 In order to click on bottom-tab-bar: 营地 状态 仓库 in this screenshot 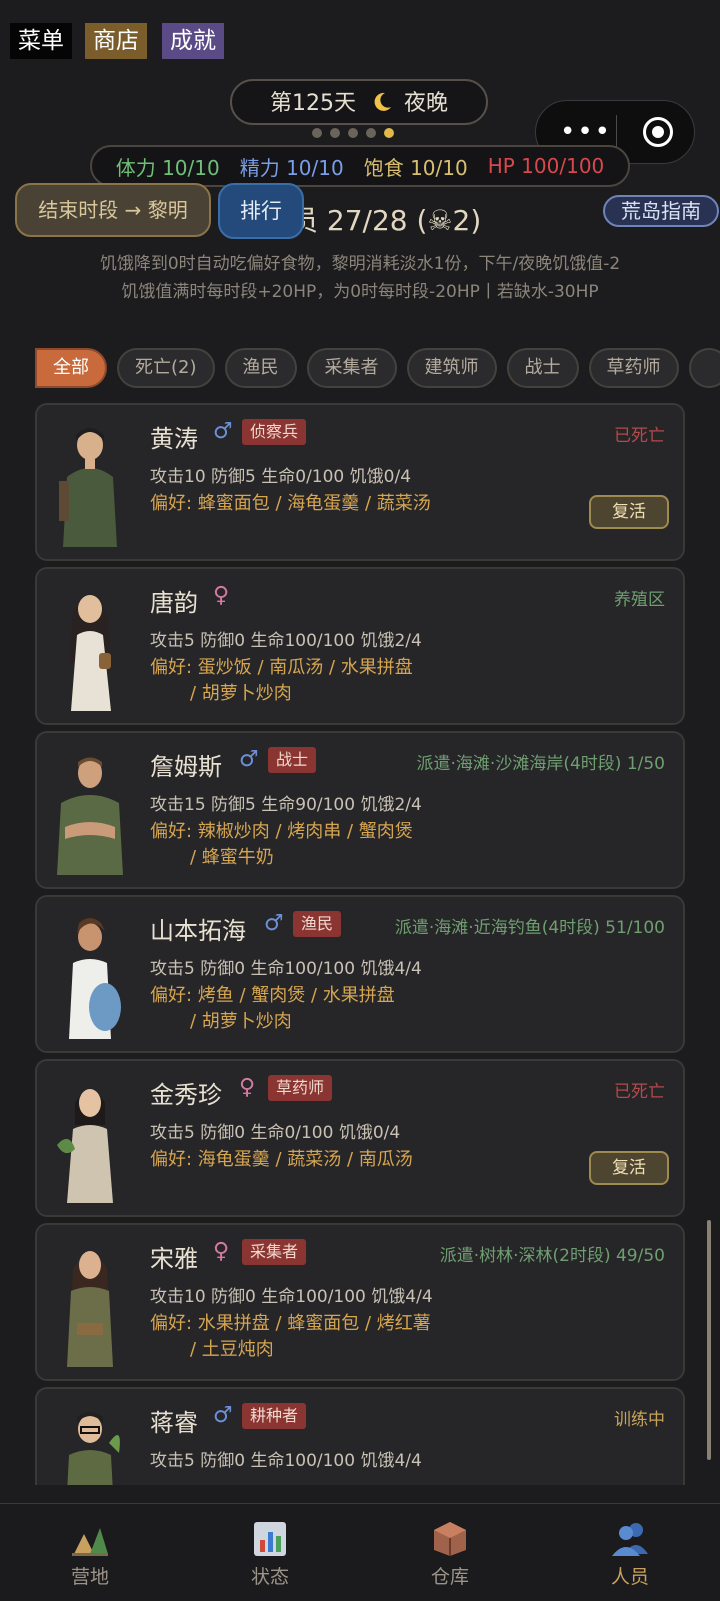, I will do `click(360, 1552)`.